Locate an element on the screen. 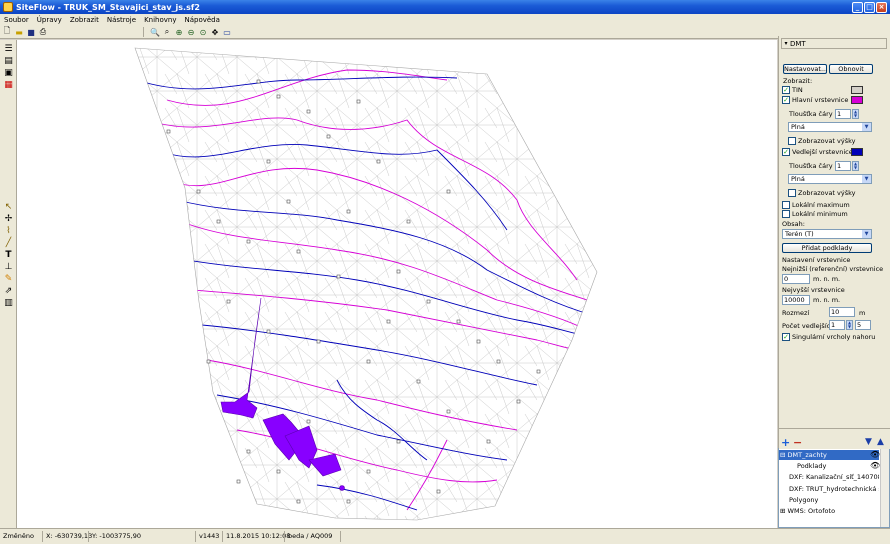  menu-napoveda: Nápověda is located at coordinates (201, 20).